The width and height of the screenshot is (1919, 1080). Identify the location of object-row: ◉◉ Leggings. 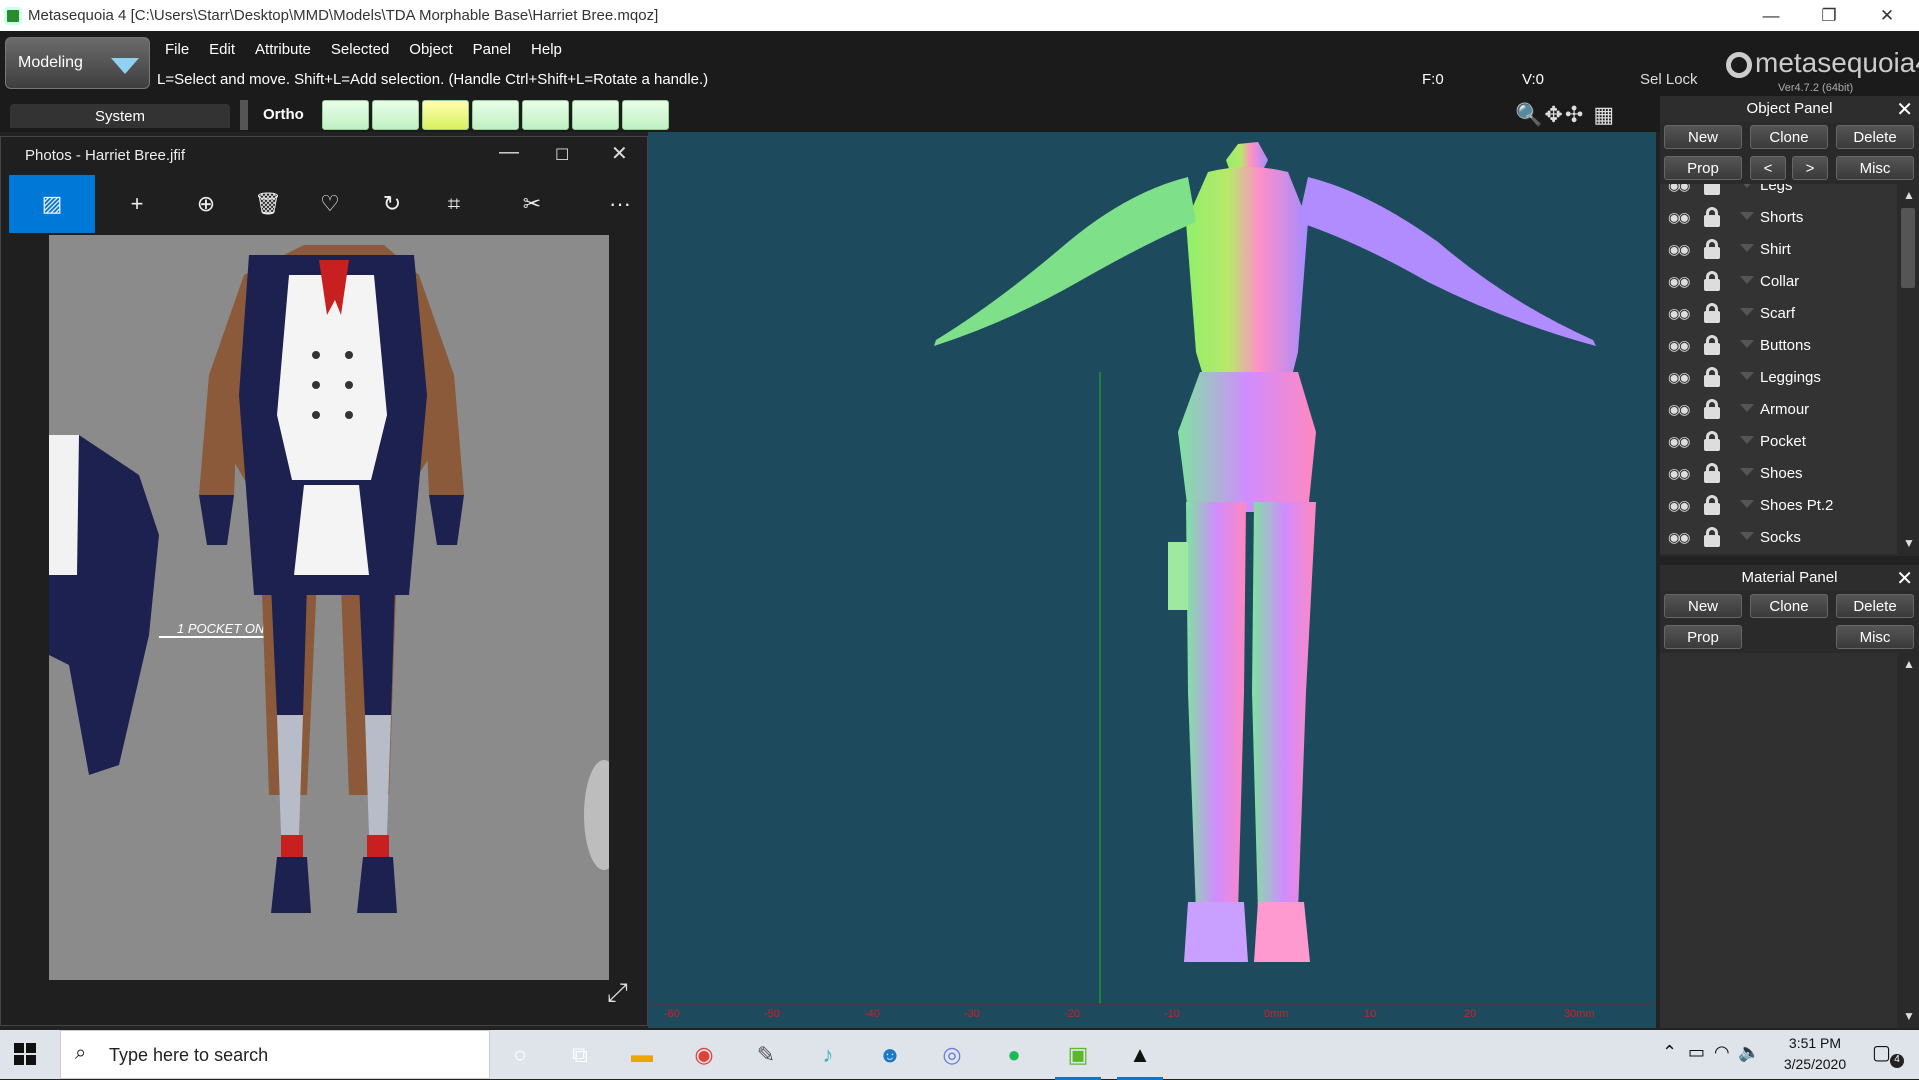
(1778, 378).